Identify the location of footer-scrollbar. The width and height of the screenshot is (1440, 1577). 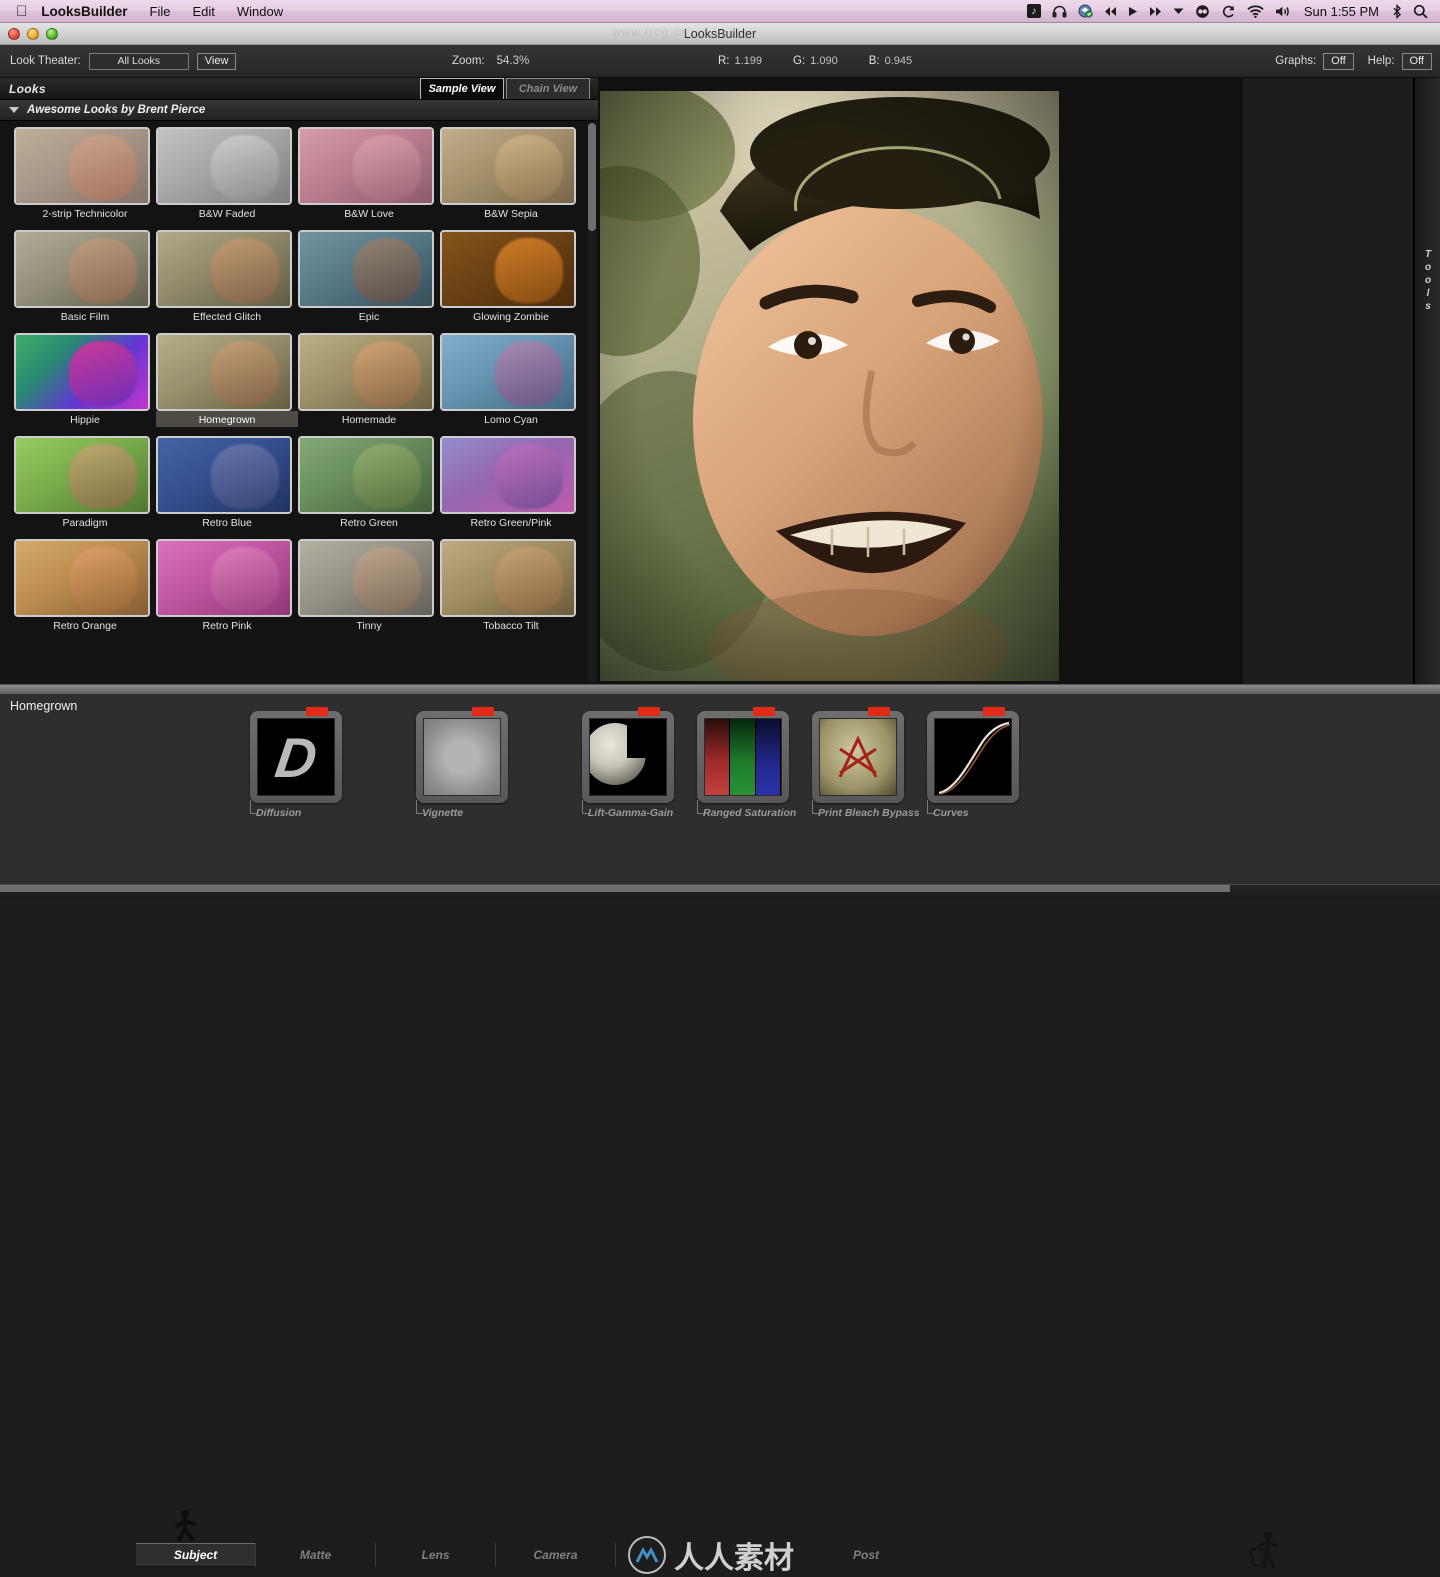
(615, 888).